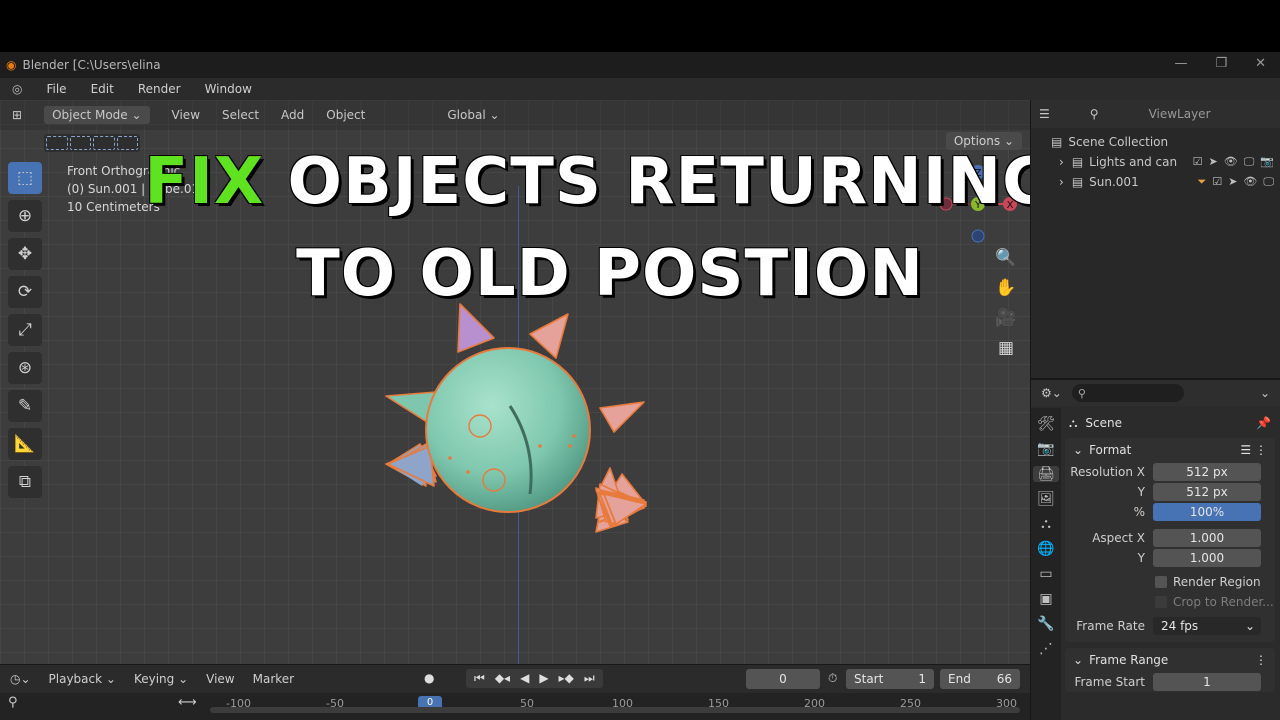 The image size is (1280, 720). I want to click on presets-icon: ☰ ⋮, so click(1257, 450).